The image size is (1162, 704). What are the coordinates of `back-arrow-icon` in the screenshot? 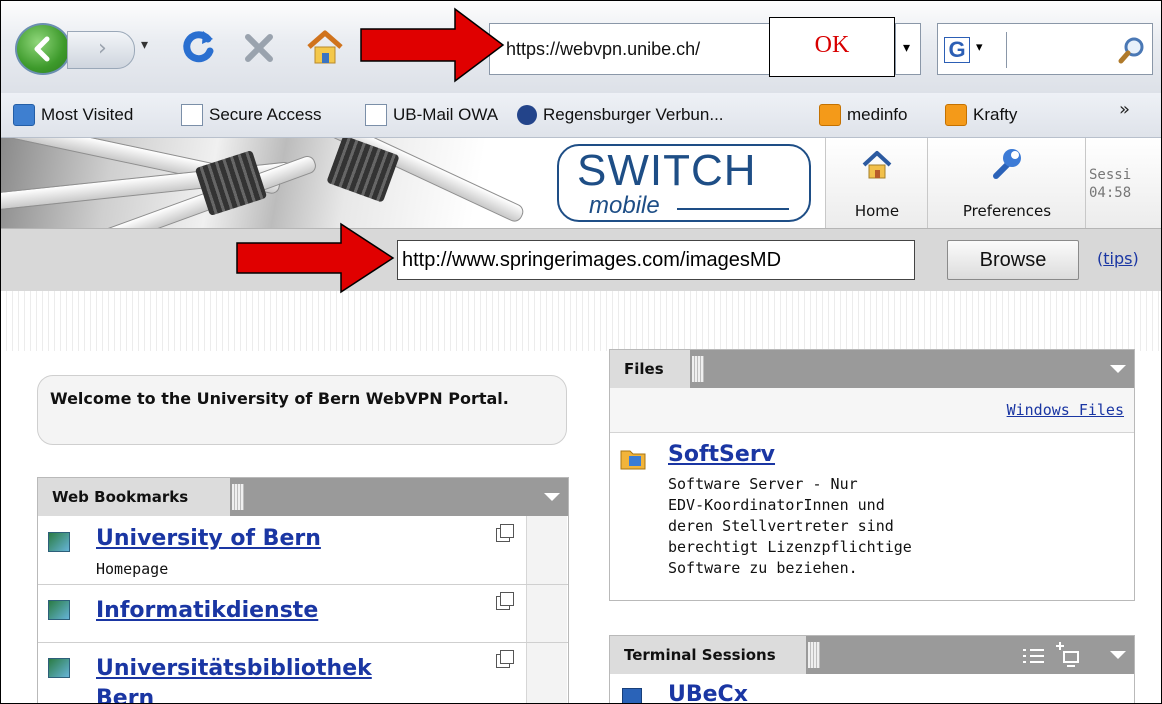 It's located at (42, 49).